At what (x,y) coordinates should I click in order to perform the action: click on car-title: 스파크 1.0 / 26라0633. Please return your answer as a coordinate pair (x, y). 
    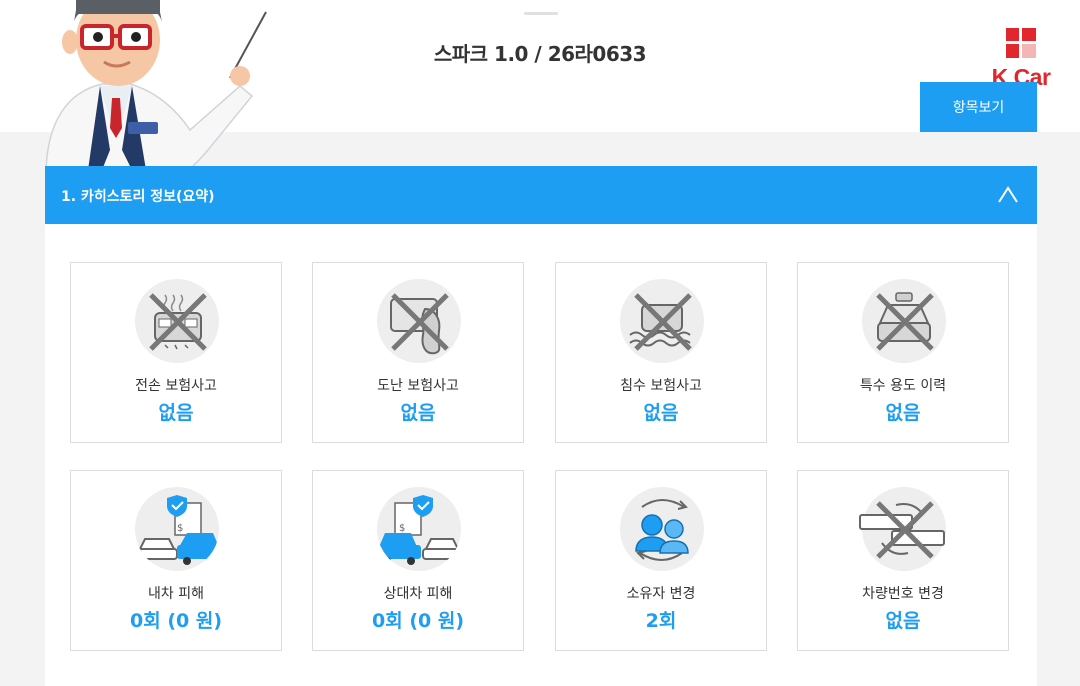
    Looking at the image, I should click on (540, 54).